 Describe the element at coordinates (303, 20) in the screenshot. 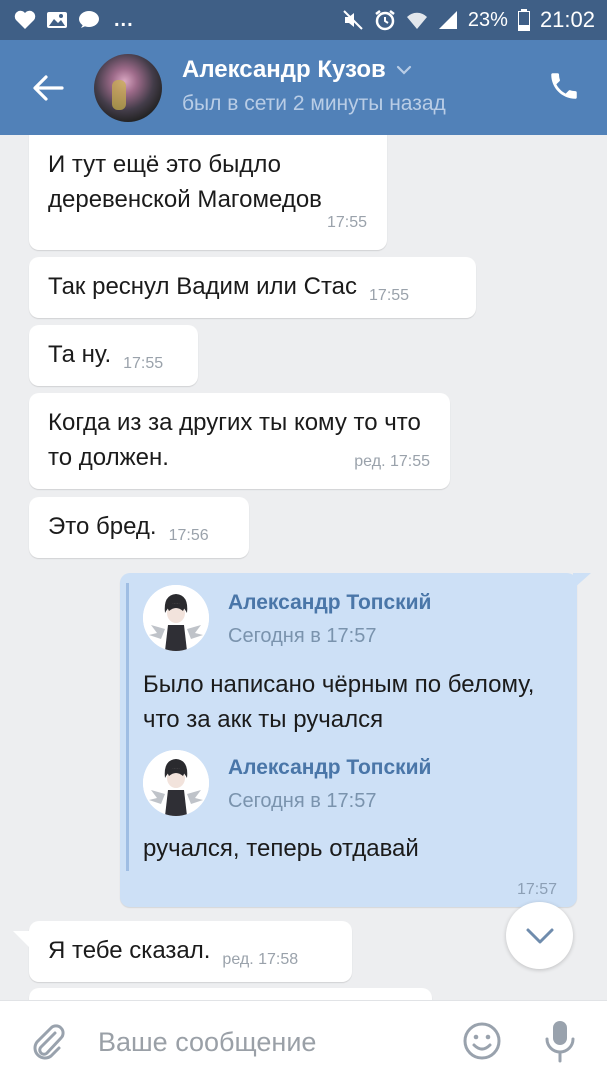

I see `status-bar: ... 23% 21:02` at that location.